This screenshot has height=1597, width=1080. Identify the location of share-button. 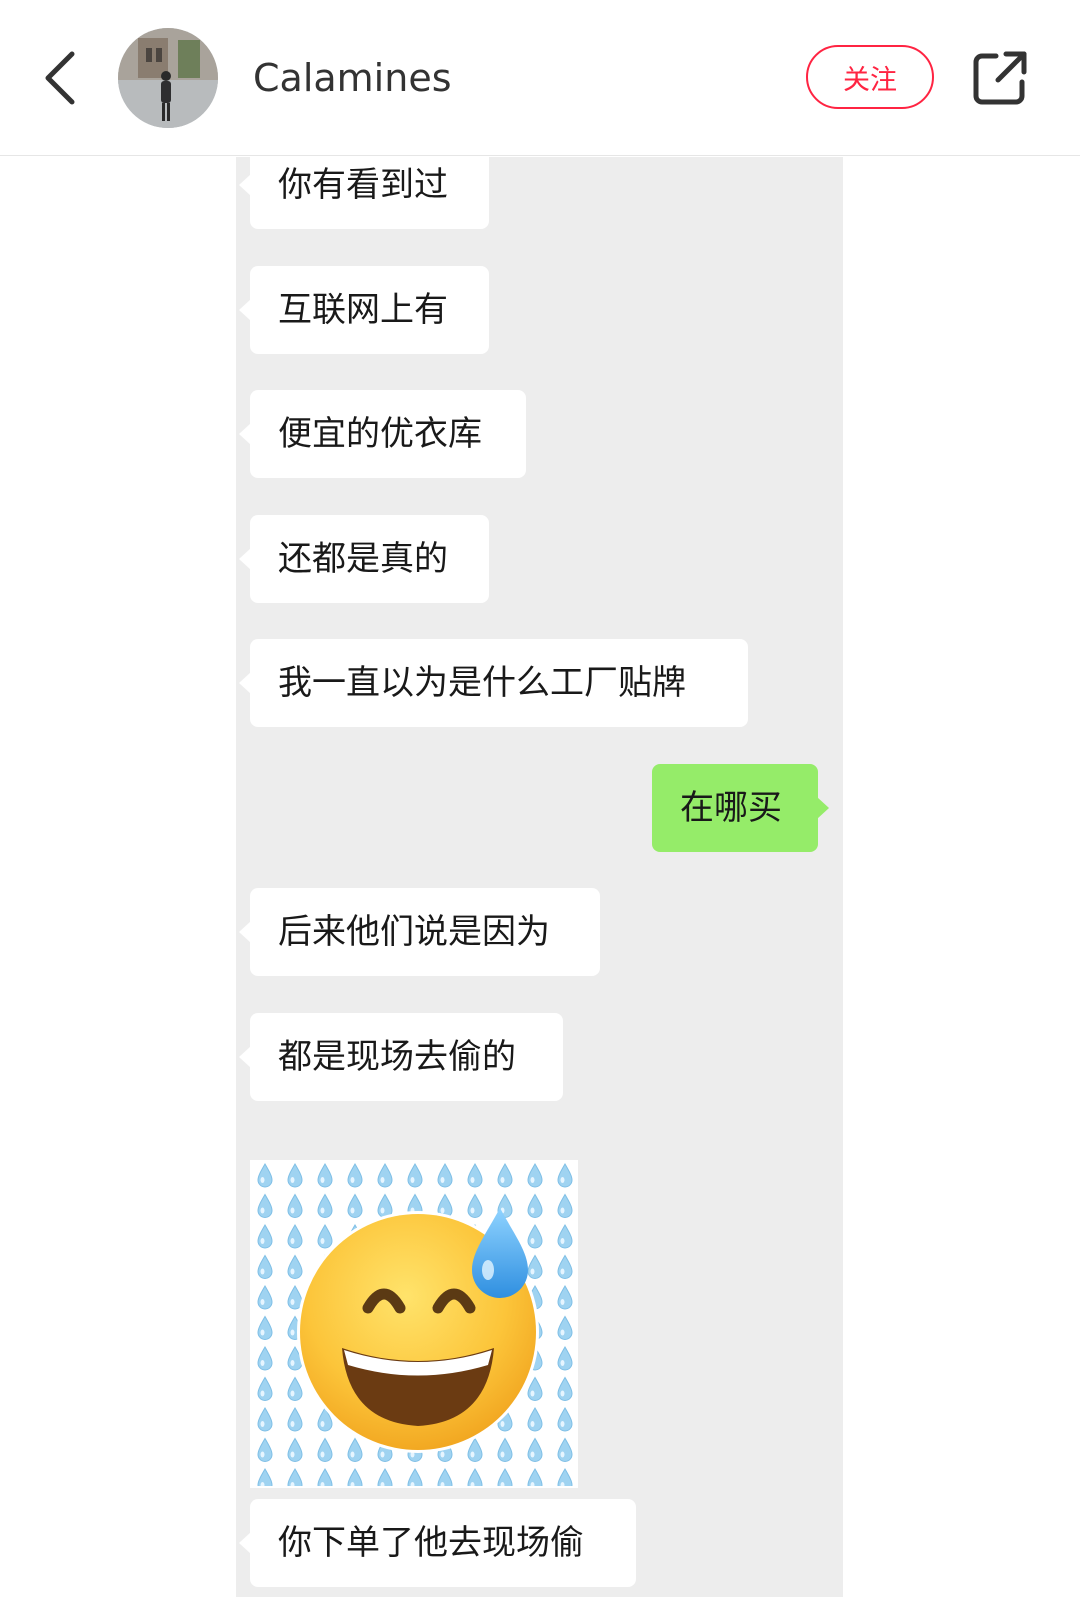
(1000, 78).